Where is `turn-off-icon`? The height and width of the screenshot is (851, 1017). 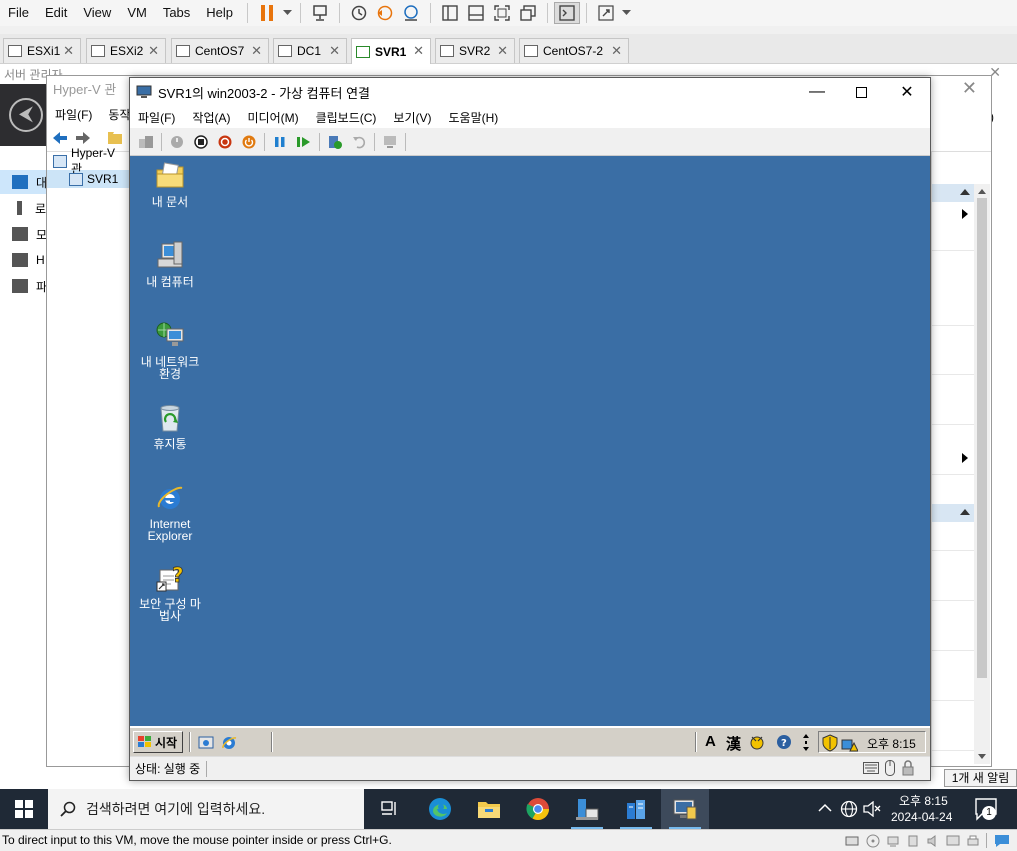 turn-off-icon is located at coordinates (201, 142).